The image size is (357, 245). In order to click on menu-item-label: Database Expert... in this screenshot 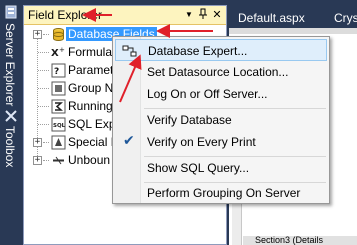, I will do `click(198, 51)`.